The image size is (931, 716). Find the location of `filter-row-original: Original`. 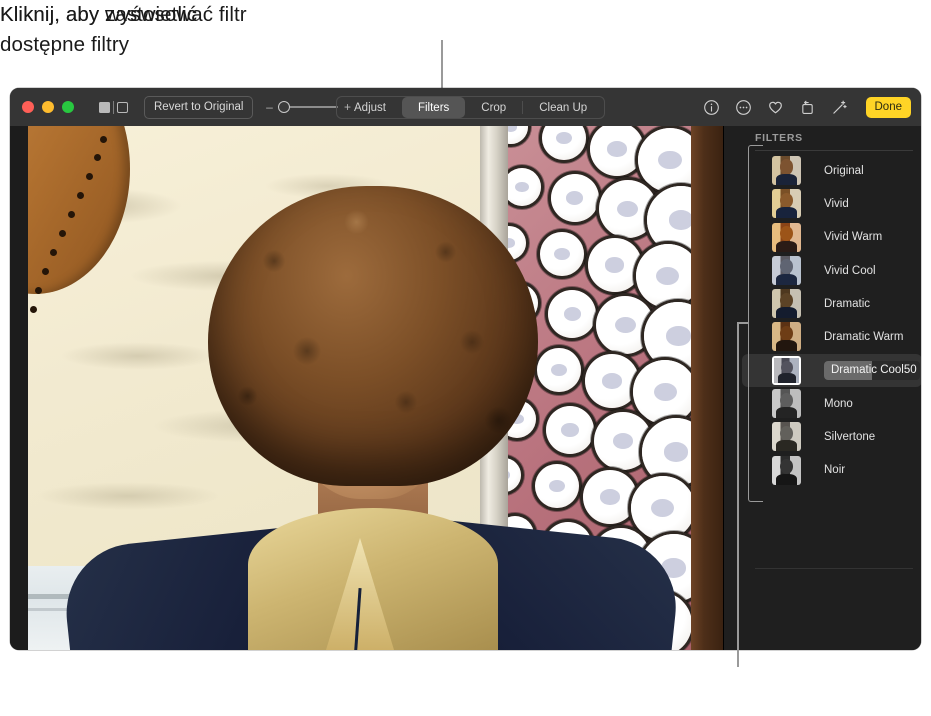

filter-row-original: Original is located at coordinates (831, 170).